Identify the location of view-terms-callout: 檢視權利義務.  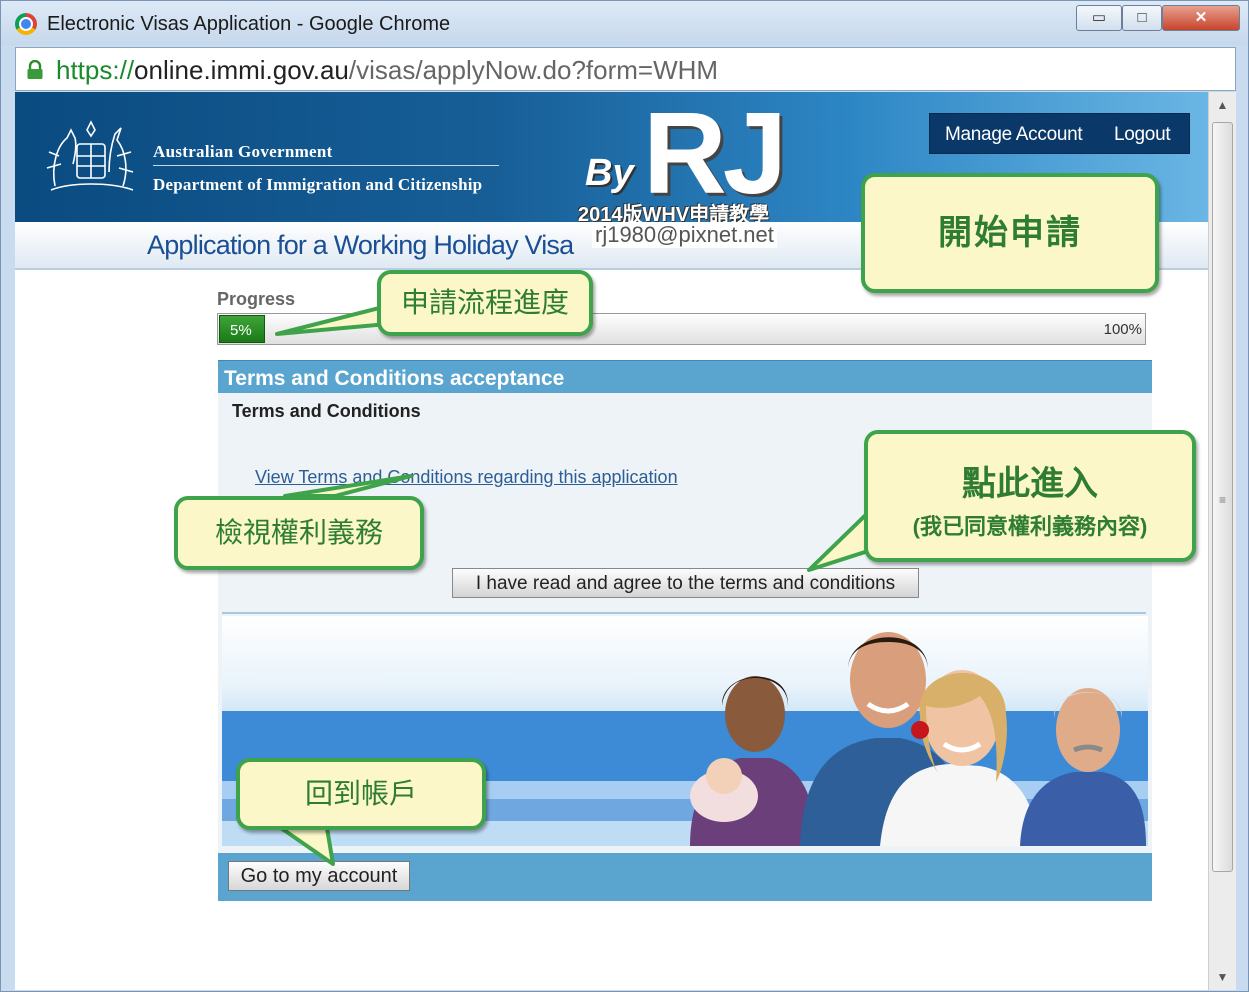
(299, 533).